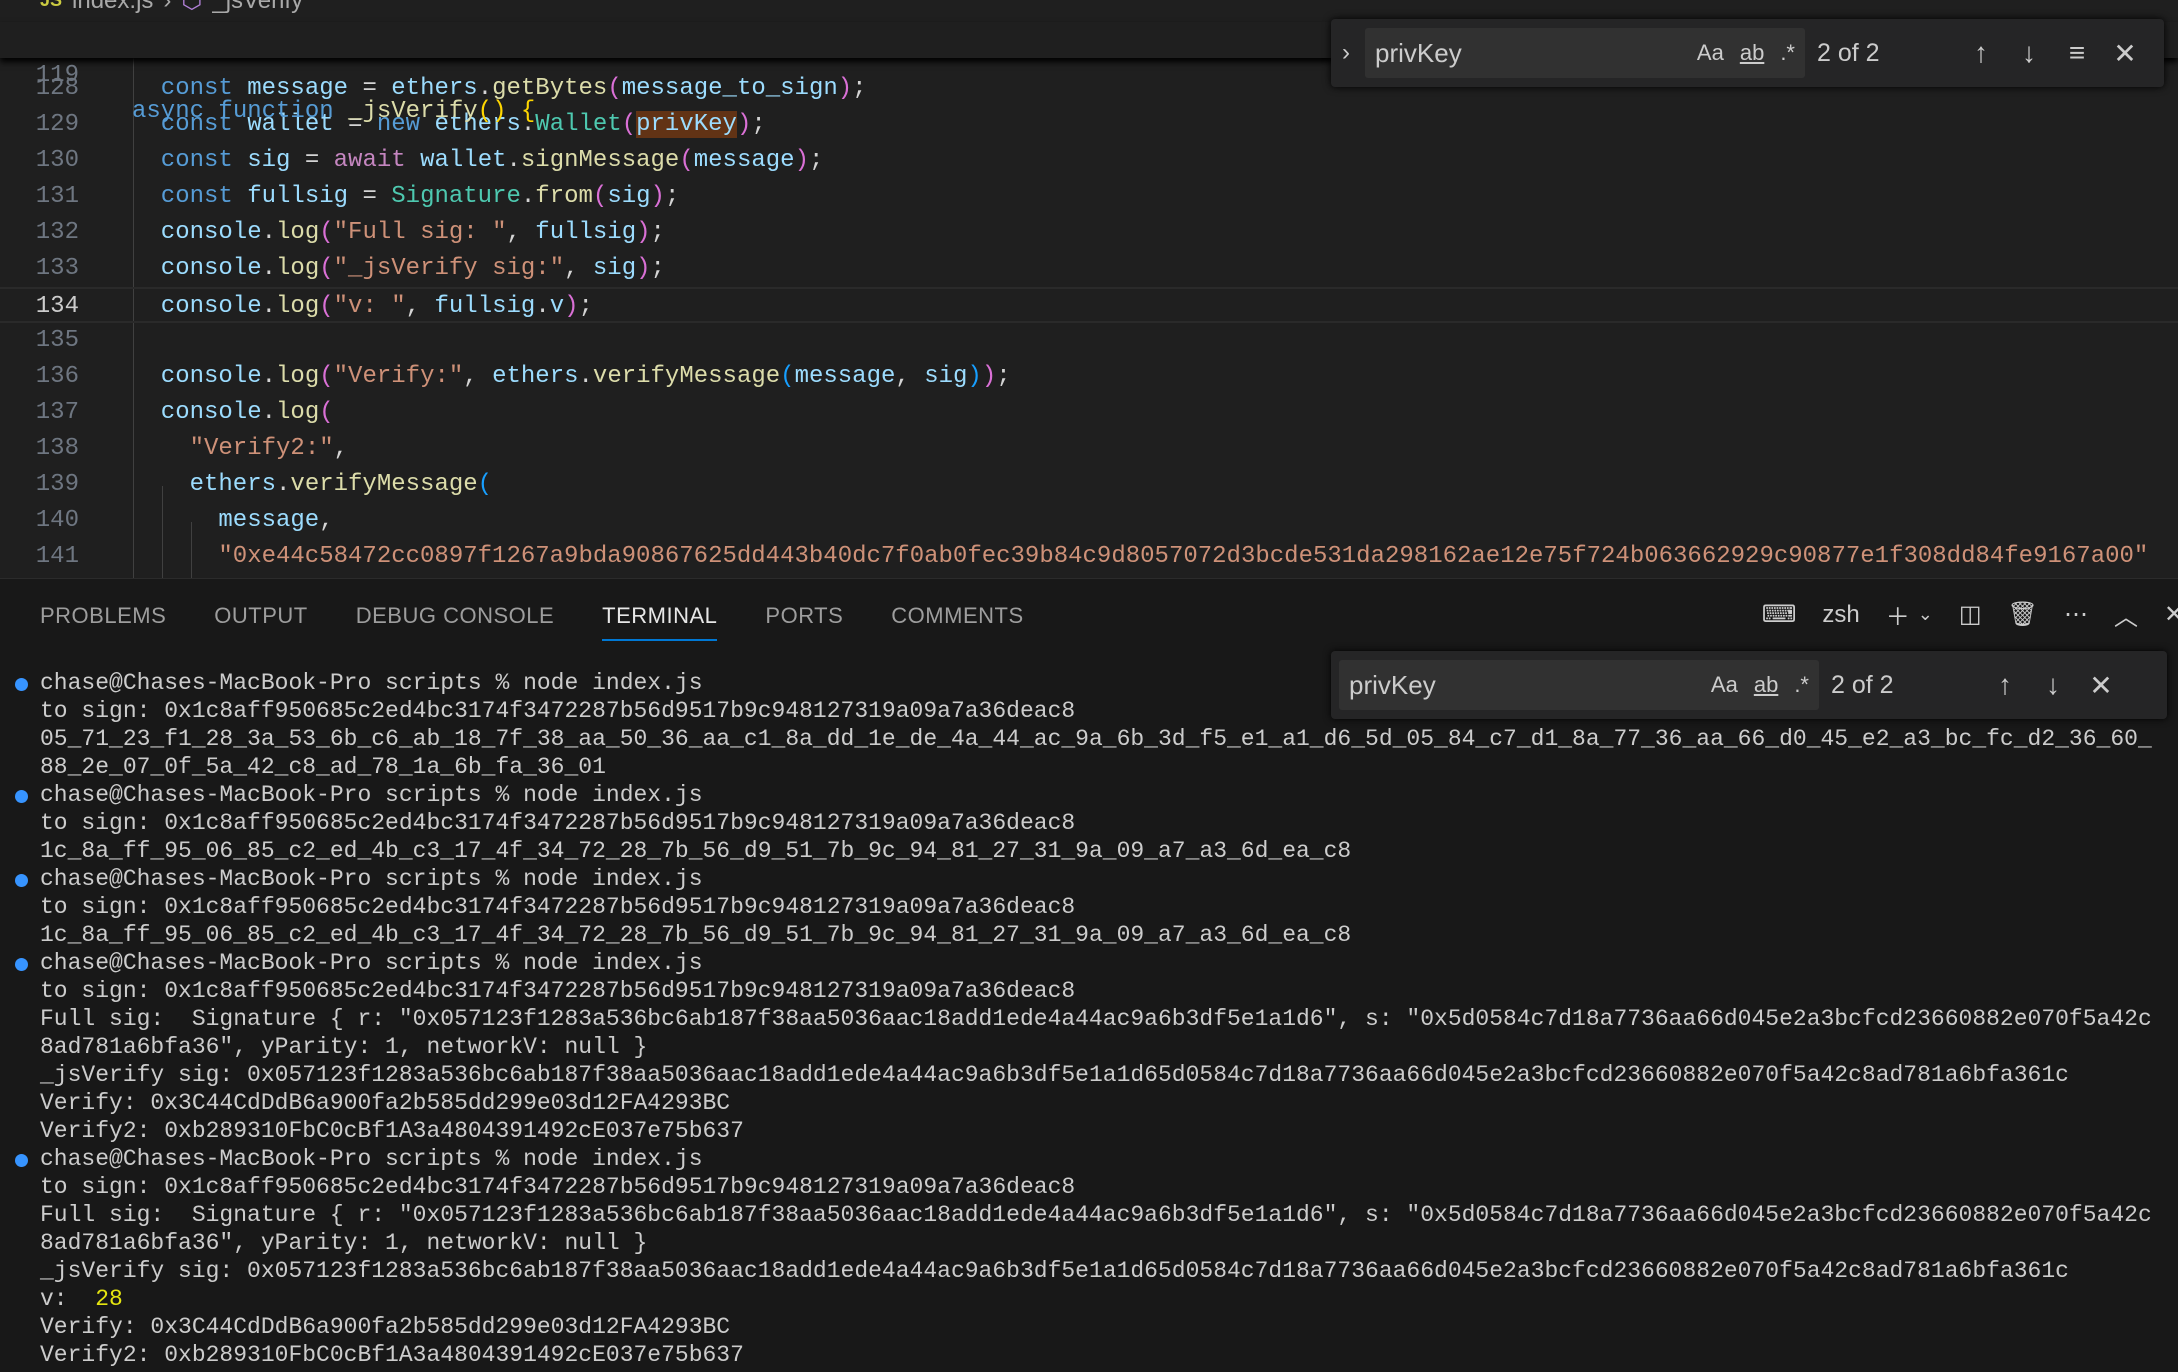  What do you see at coordinates (804, 621) in the screenshot?
I see `tab-ports: PORTS` at bounding box center [804, 621].